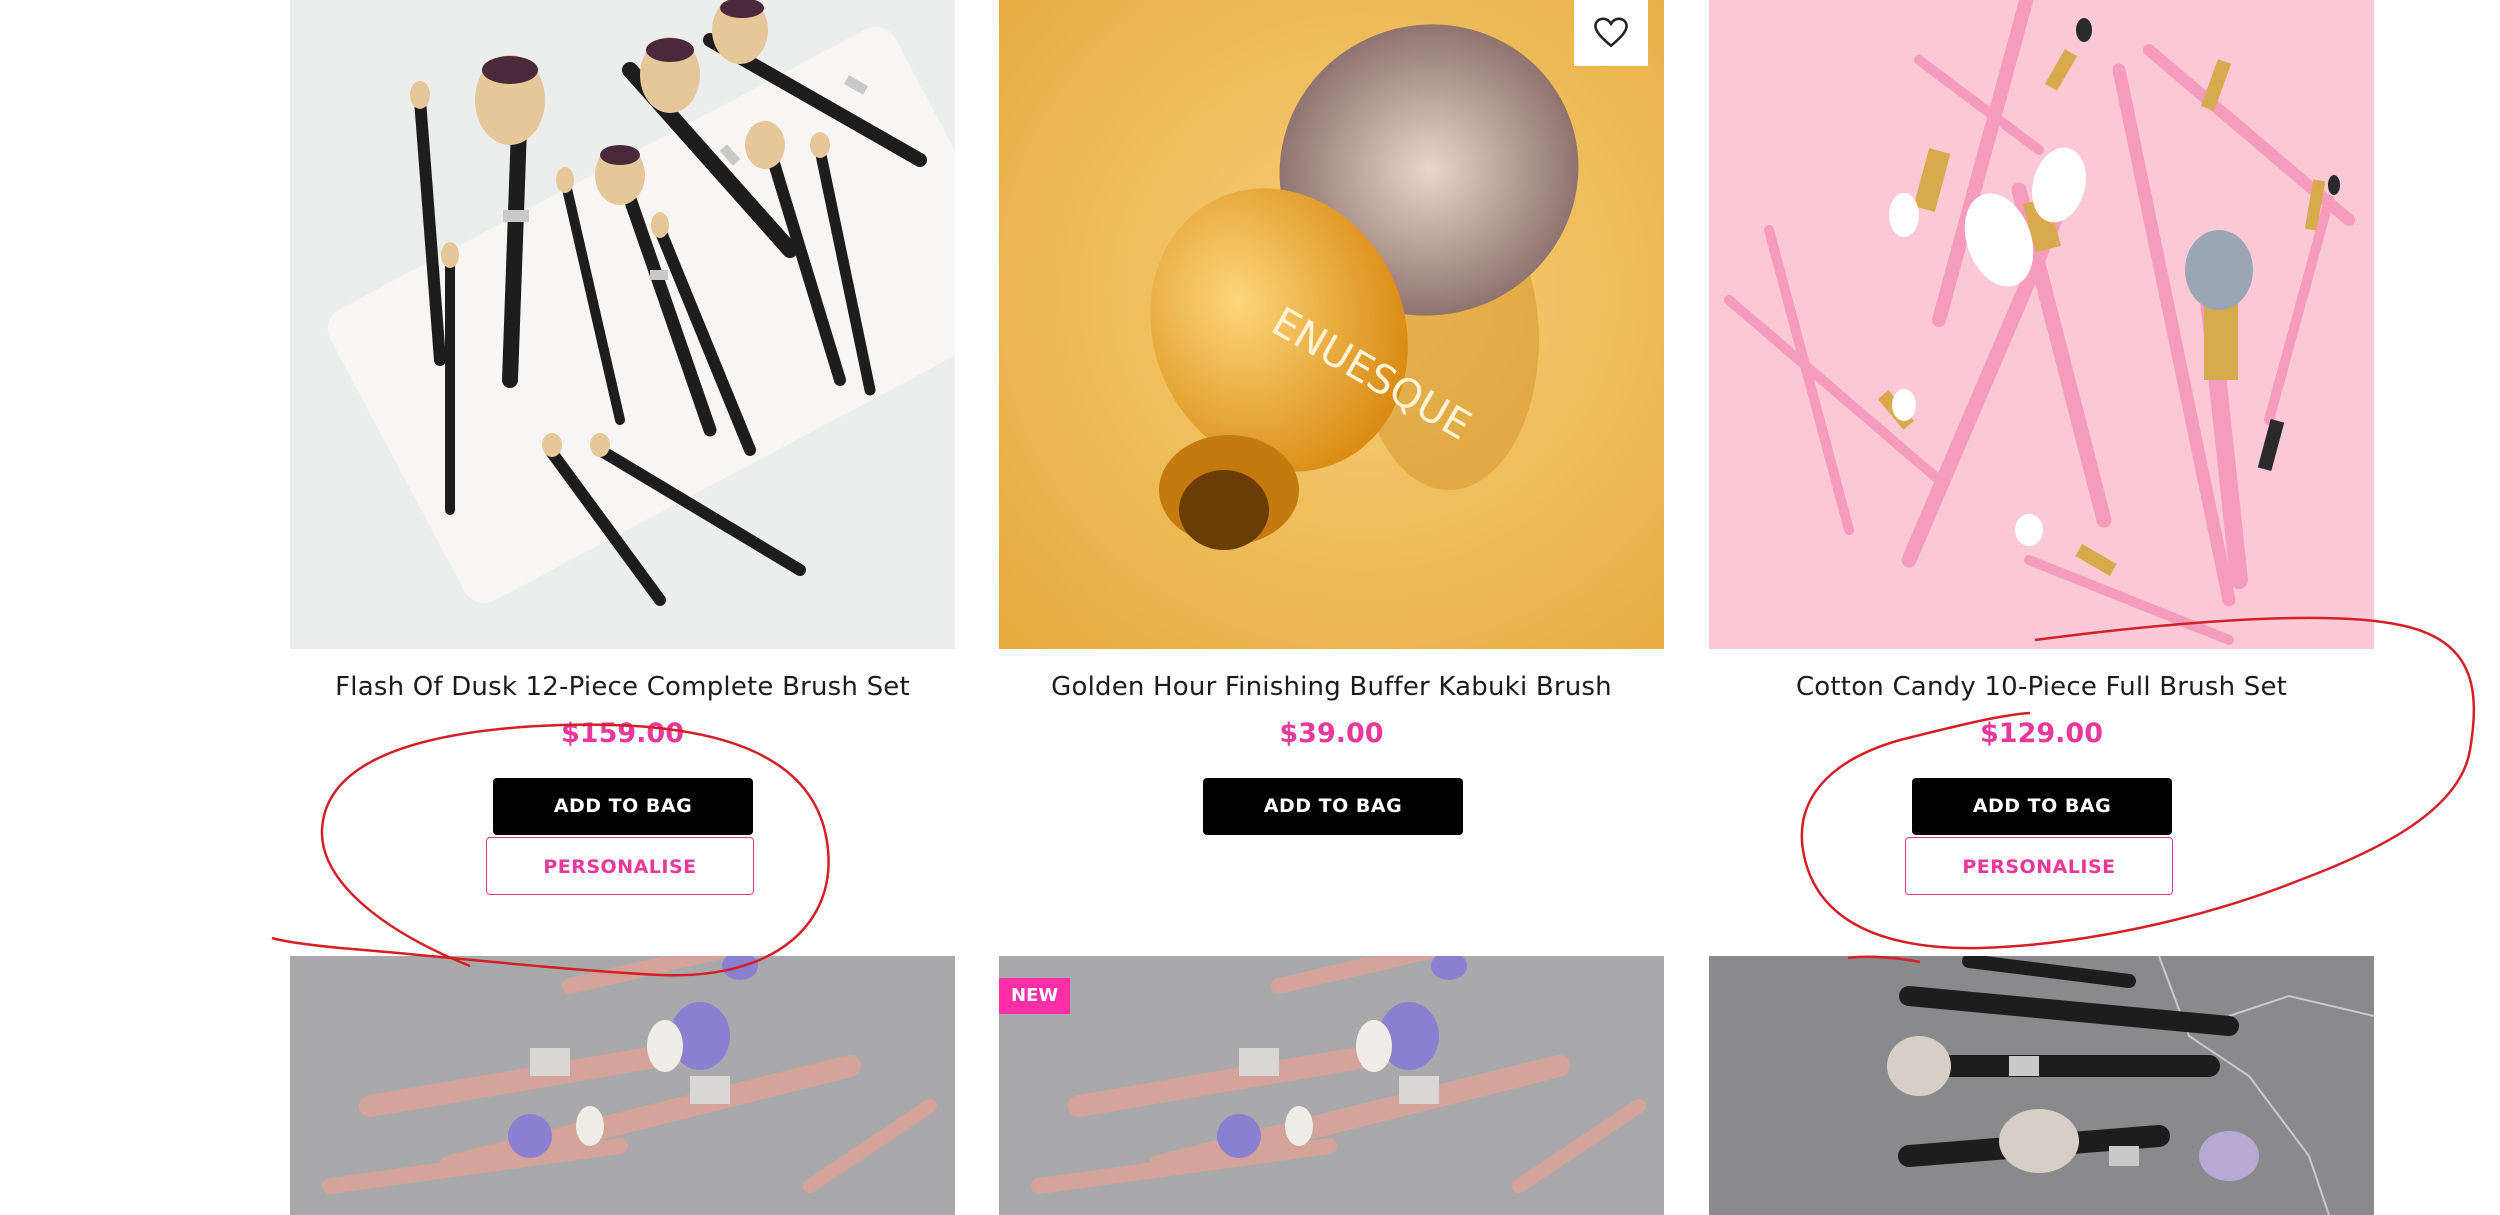  Describe the element at coordinates (1331, 324) in the screenshot. I see `product-image: ENUESQUE` at that location.